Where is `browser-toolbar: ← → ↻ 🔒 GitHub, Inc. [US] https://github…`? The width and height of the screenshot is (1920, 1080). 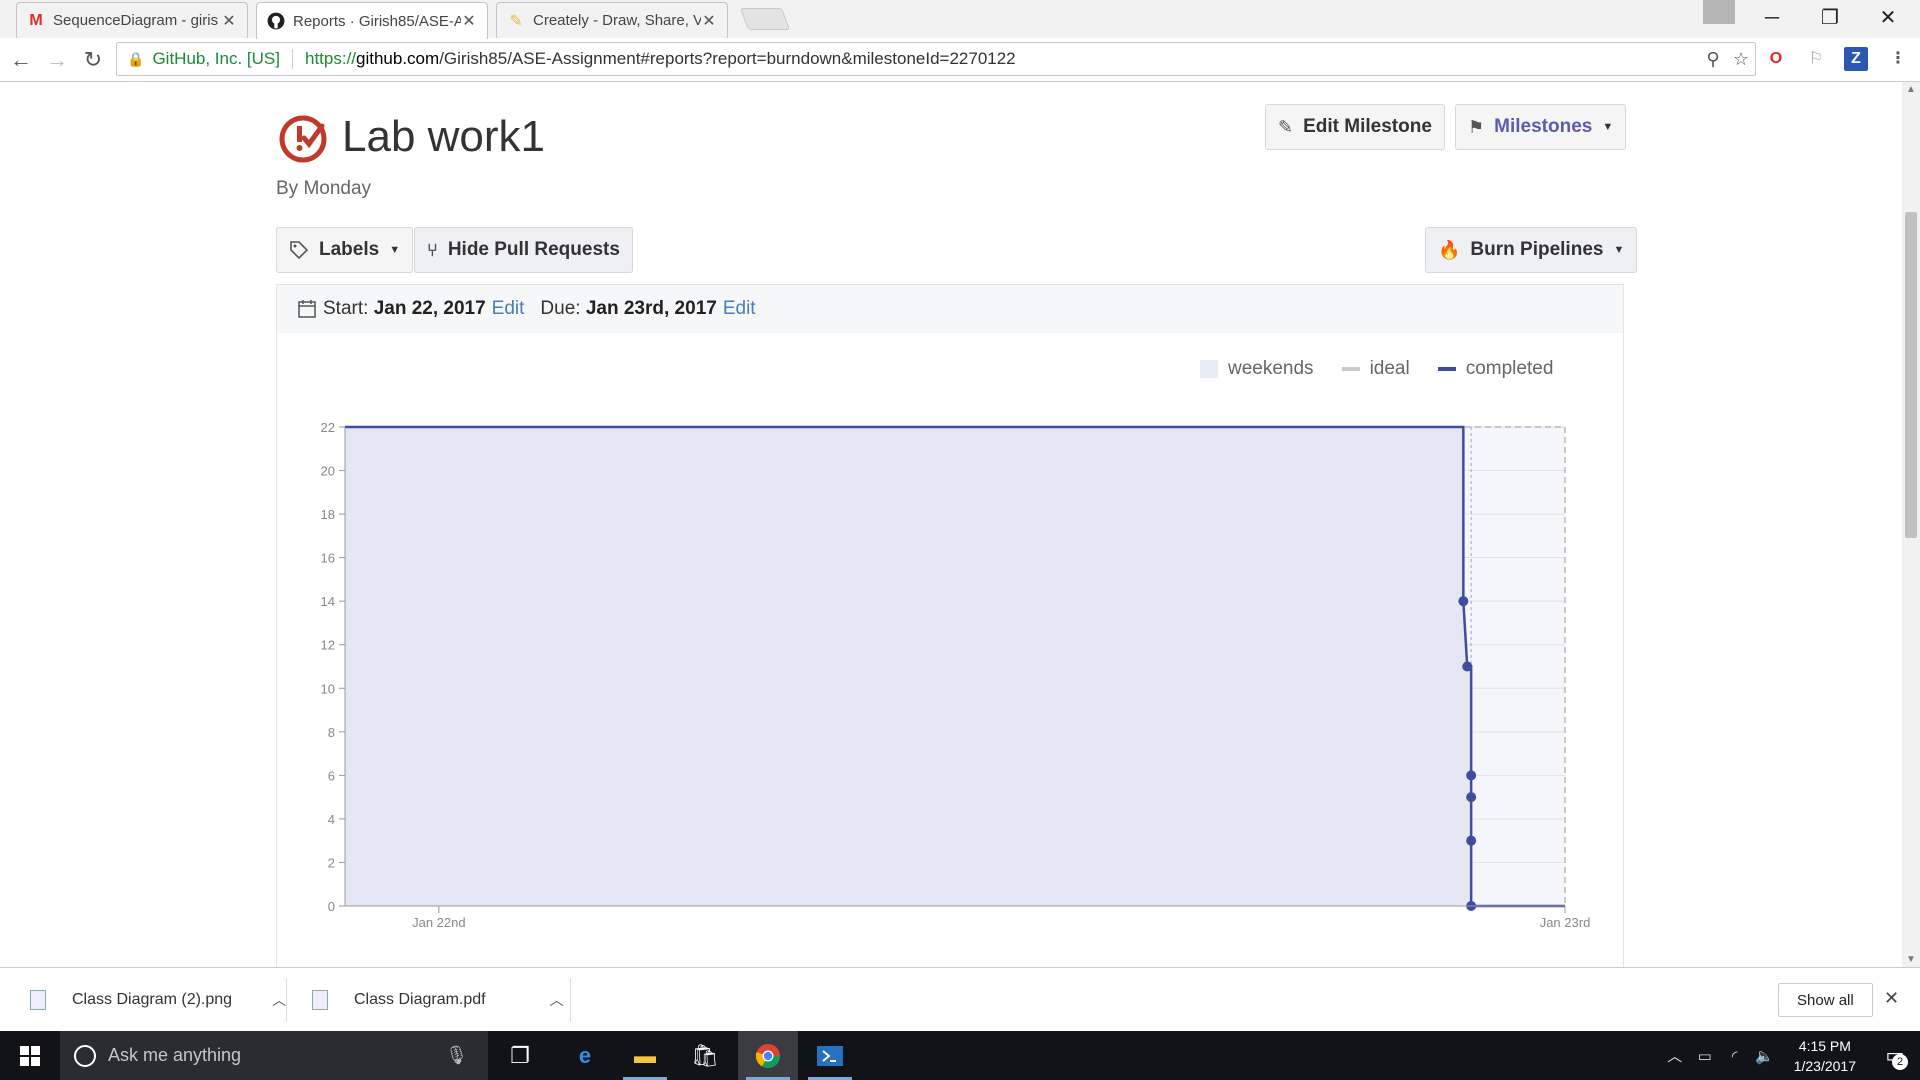 browser-toolbar: ← → ↻ 🔒 GitHub, Inc. [US] https://github… is located at coordinates (960, 60).